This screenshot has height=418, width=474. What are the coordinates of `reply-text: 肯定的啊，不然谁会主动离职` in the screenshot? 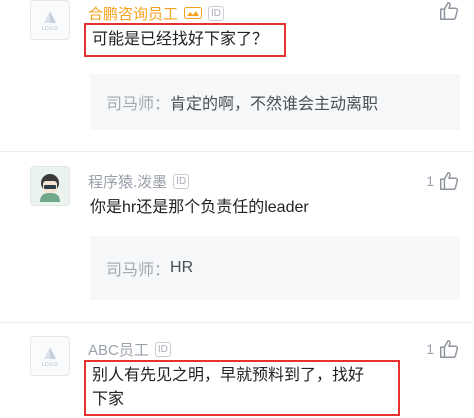 It's located at (274, 104).